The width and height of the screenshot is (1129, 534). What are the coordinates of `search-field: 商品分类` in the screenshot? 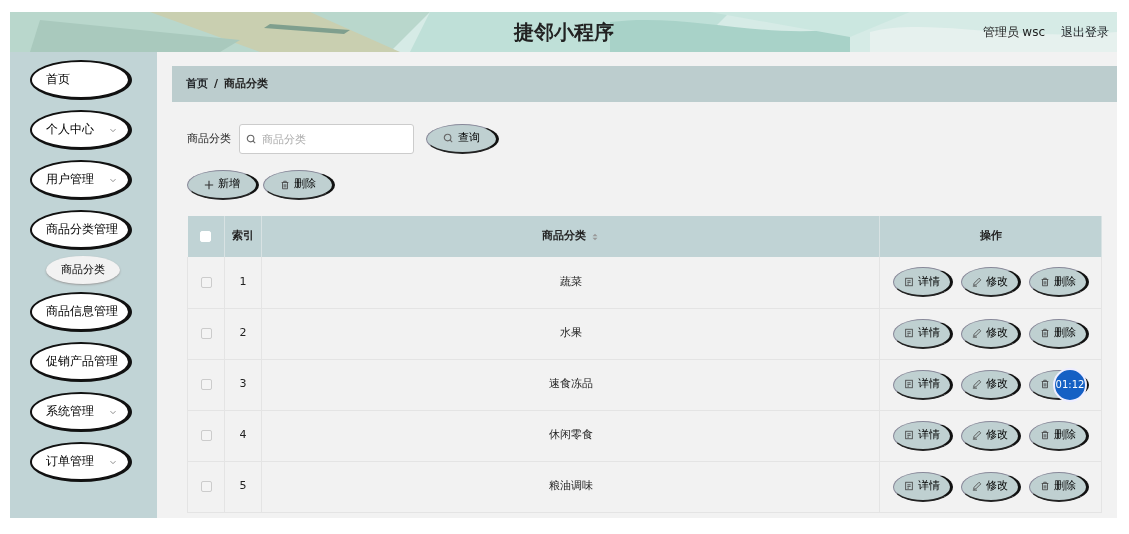 It's located at (326, 139).